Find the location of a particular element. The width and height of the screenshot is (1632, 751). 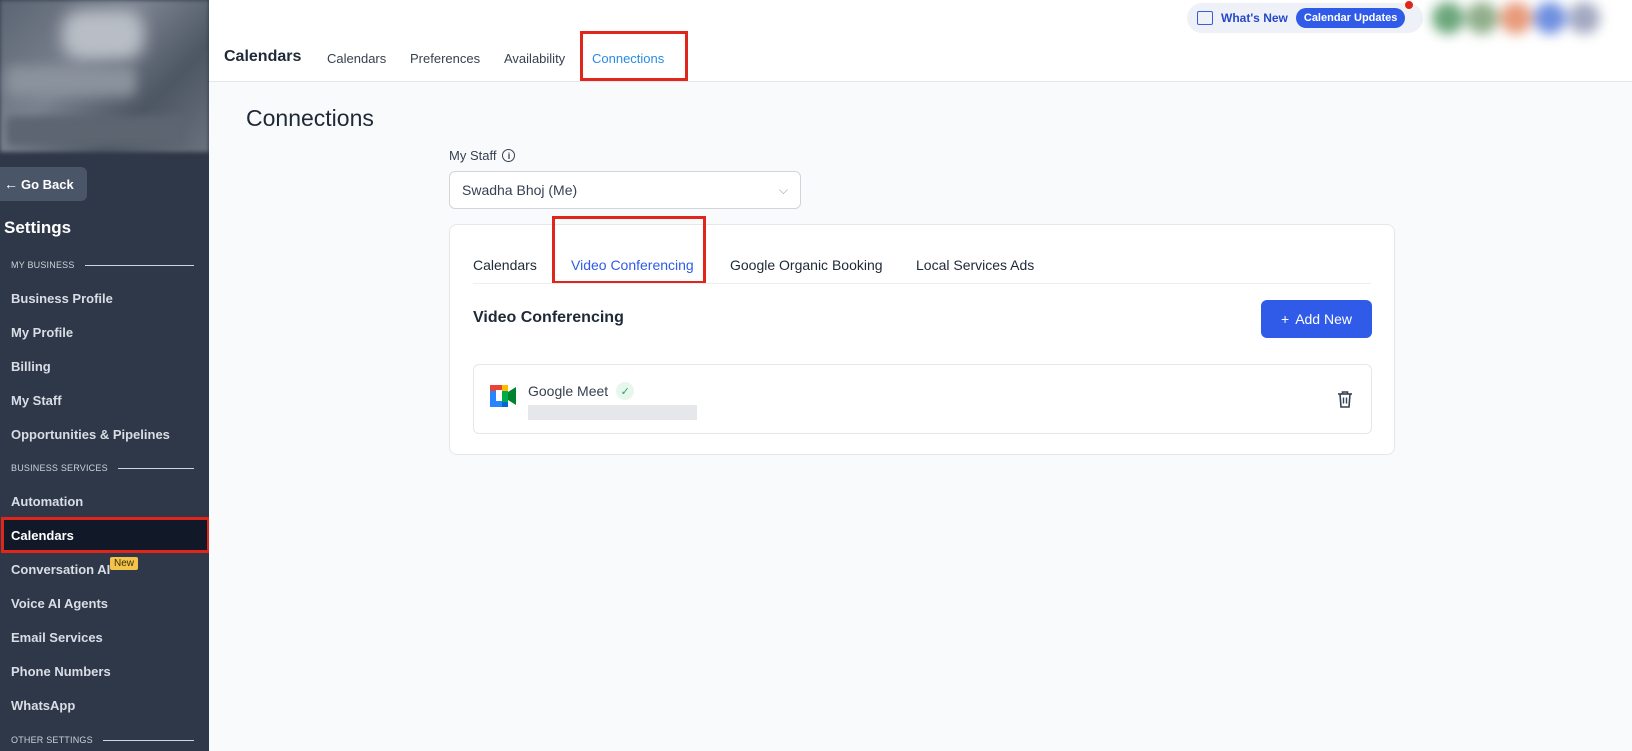

section-my-business: MY BUSINESS is located at coordinates (102, 265).